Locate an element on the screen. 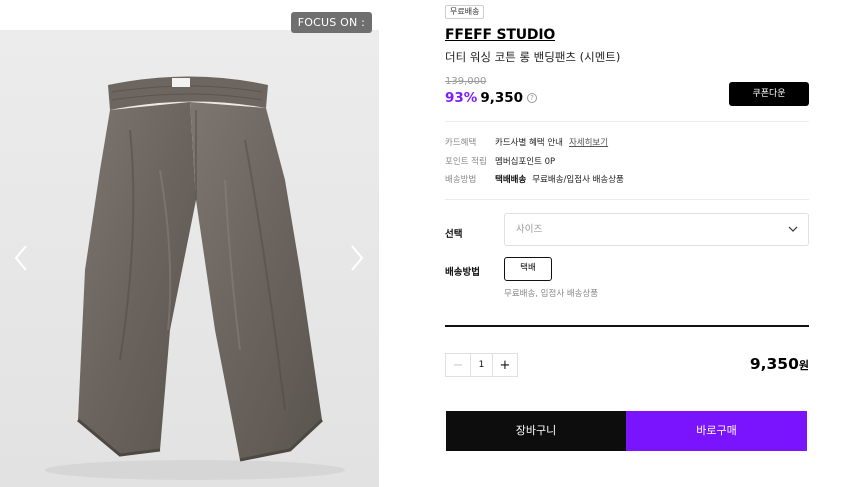 Image resolution: width=849 pixels, height=487 pixels. product-name: 더티 워싱 코튼 롱 밴딩팬츠 (시멘트) is located at coordinates (533, 57).